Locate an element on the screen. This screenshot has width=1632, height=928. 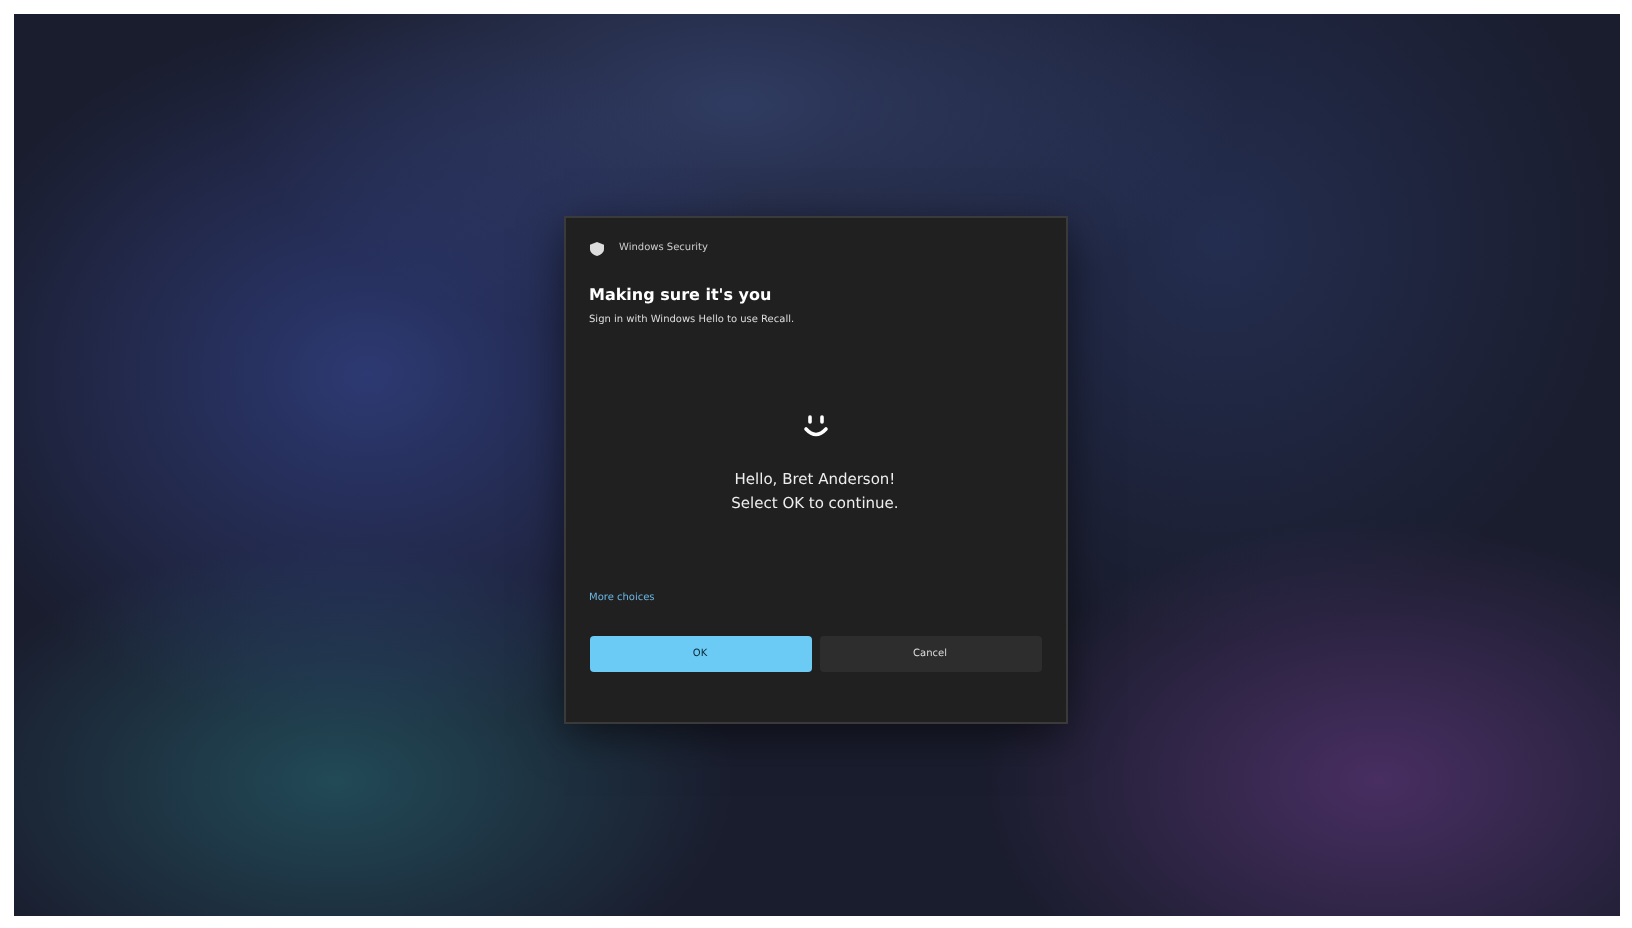
dialog-heading: Making sure it's you is located at coordinates (681, 295).